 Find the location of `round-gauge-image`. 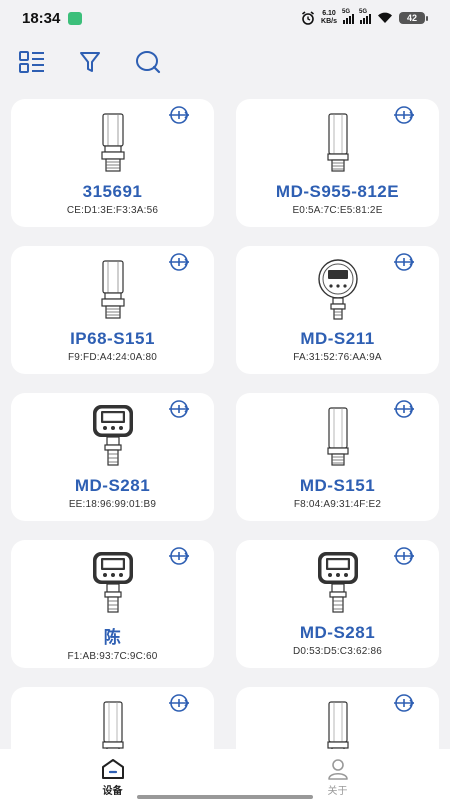

round-gauge-image is located at coordinates (338, 289).